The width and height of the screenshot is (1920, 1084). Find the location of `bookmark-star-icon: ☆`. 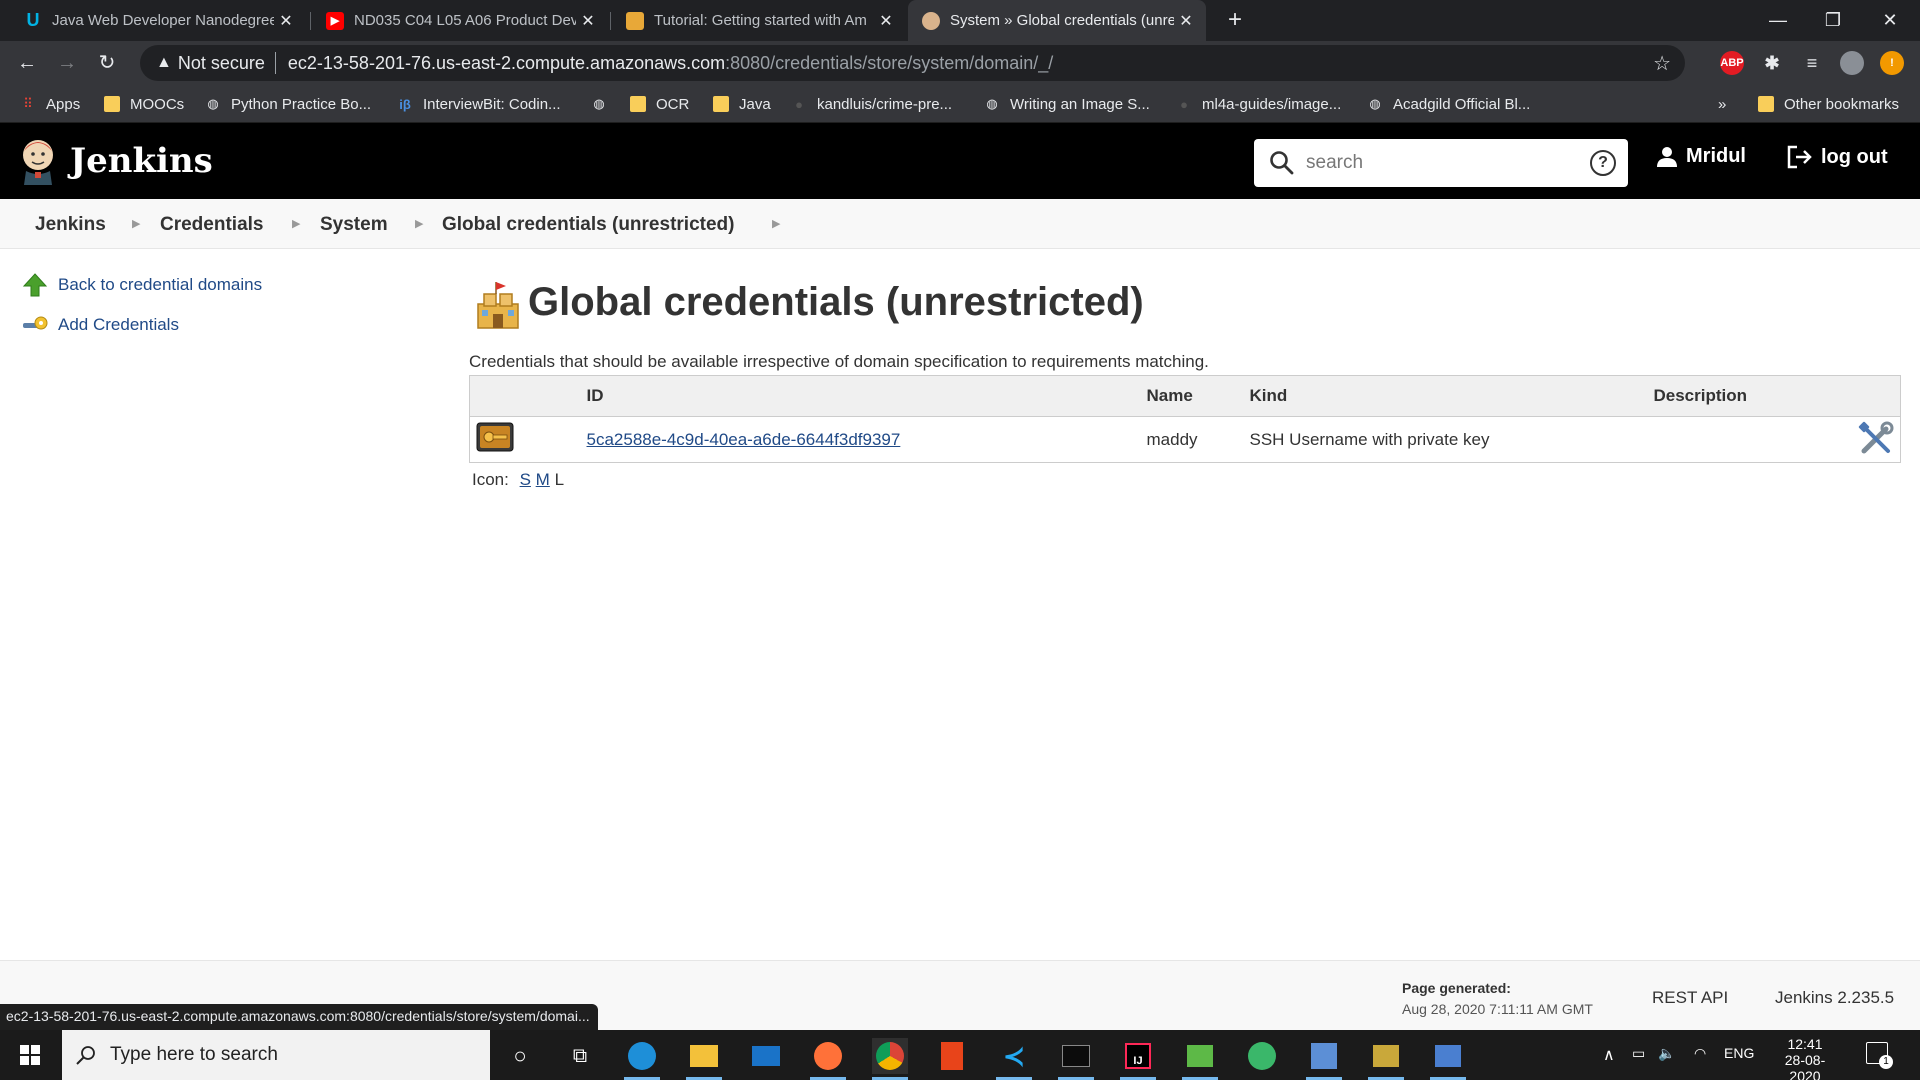

bookmark-star-icon: ☆ is located at coordinates (1662, 63).